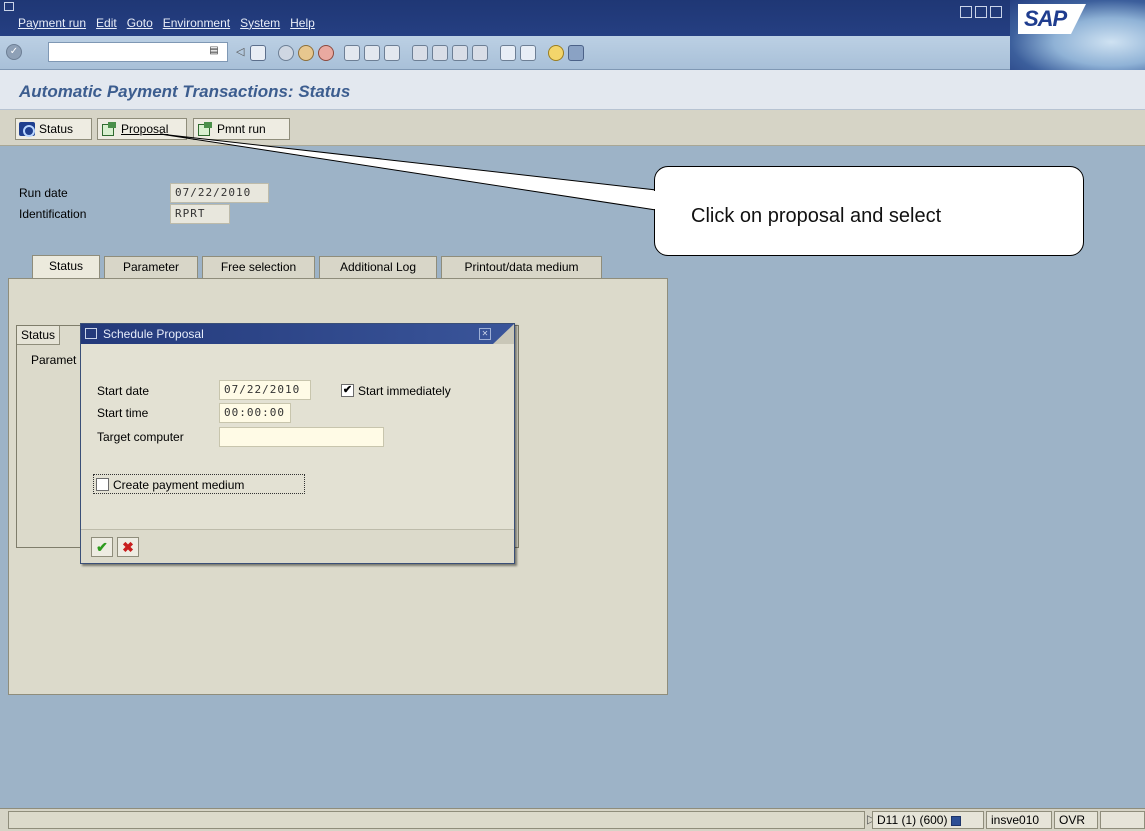  What do you see at coordinates (655, 200) in the screenshot?
I see `callout-pointer-join` at bounding box center [655, 200].